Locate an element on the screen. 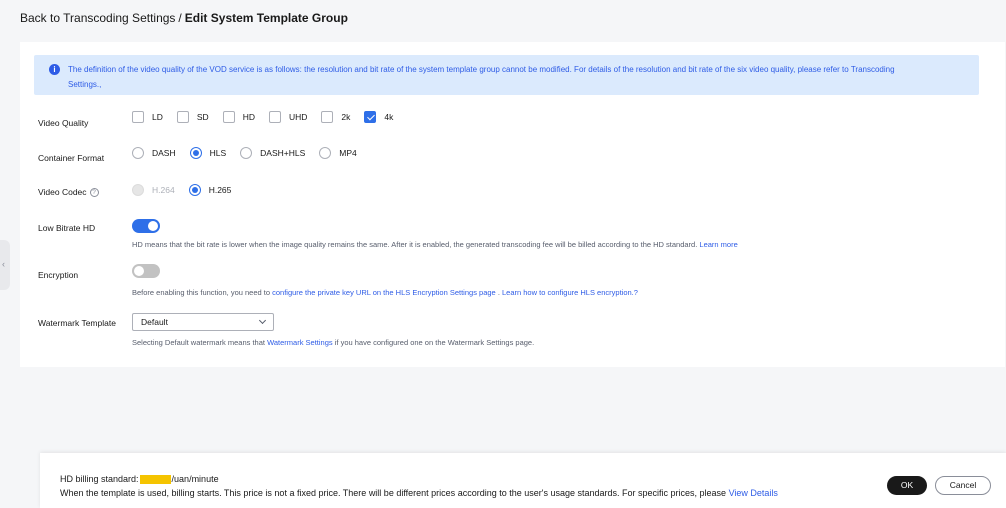  watermark-label: Watermark Template is located at coordinates (77, 323).